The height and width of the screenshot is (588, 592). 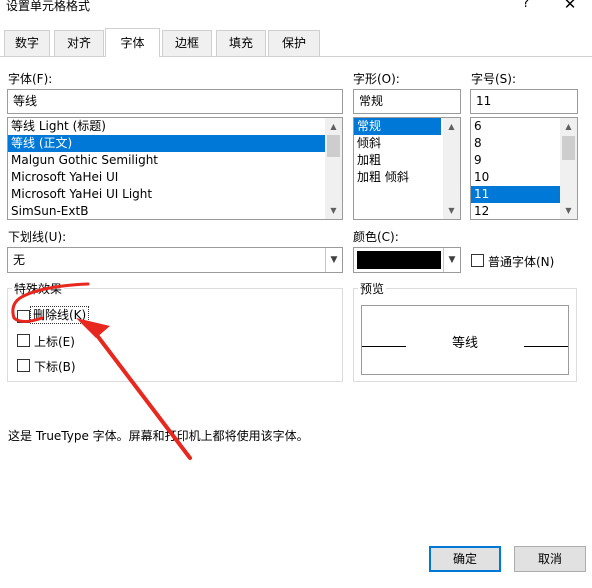 I want to click on tab-font: 字体, so click(x=132, y=42).